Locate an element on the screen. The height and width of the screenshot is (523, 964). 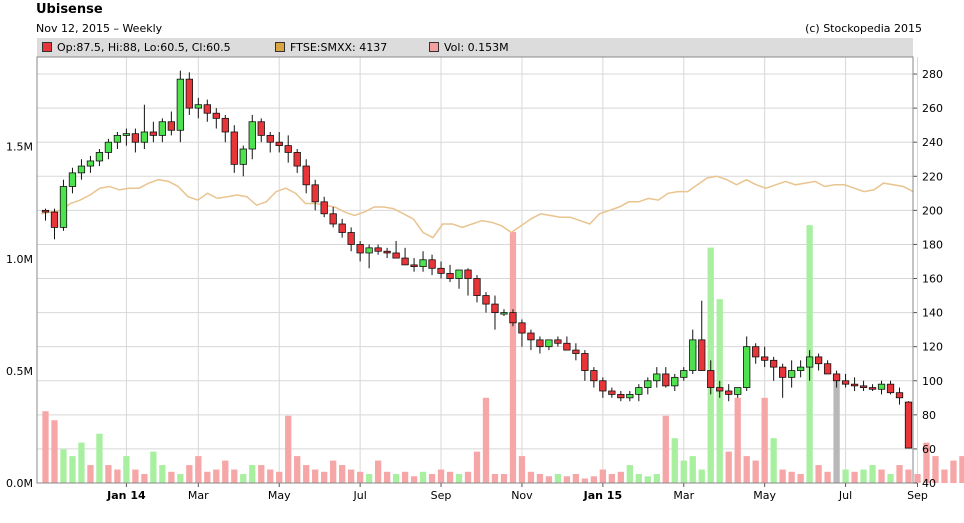
price-tick-label: 280 is located at coordinates (932, 74).